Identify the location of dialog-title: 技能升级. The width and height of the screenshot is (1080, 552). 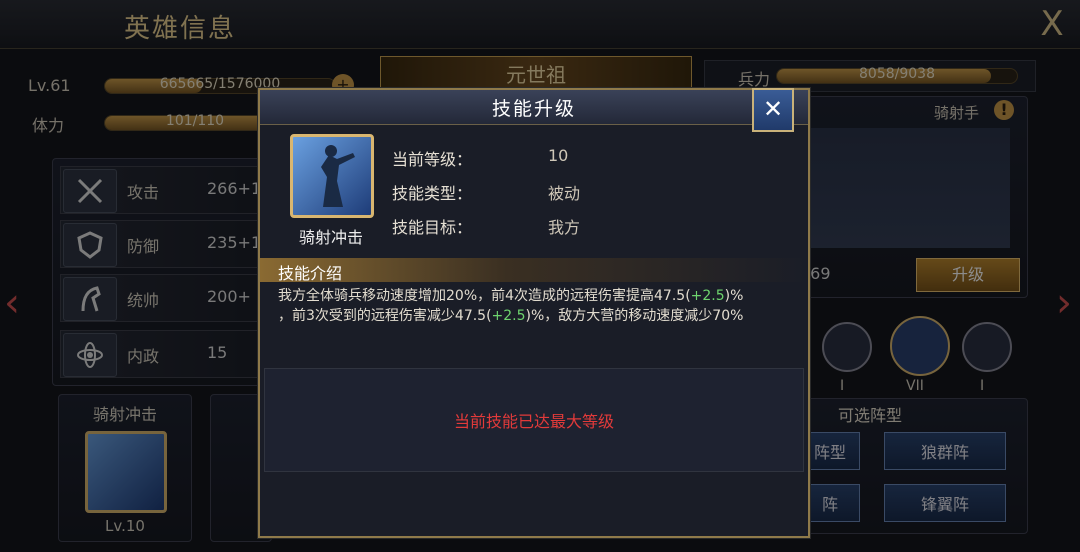
(533, 109).